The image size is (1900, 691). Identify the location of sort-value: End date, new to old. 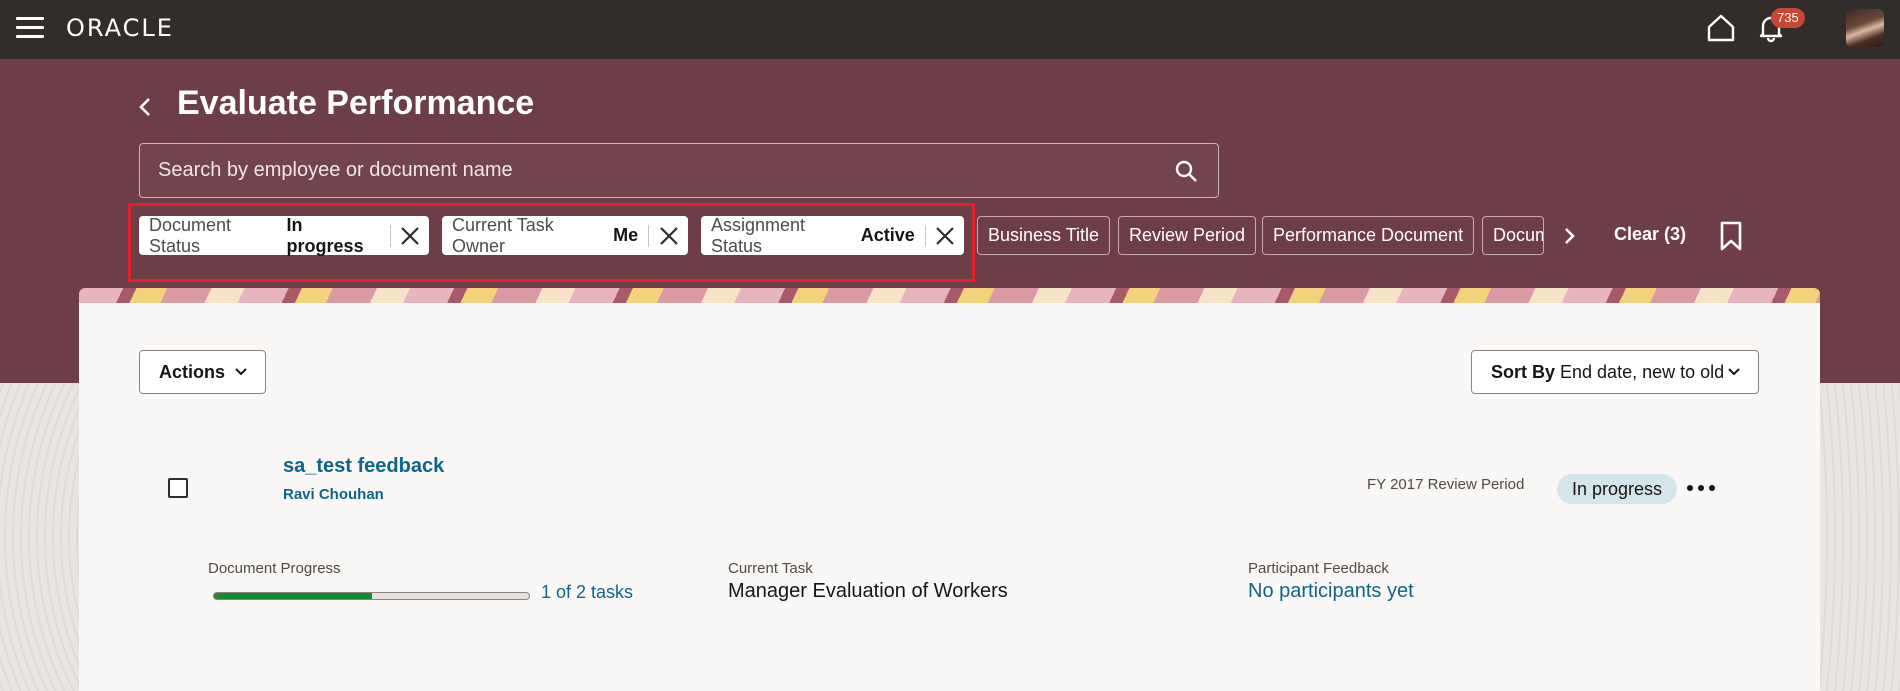
(1642, 371).